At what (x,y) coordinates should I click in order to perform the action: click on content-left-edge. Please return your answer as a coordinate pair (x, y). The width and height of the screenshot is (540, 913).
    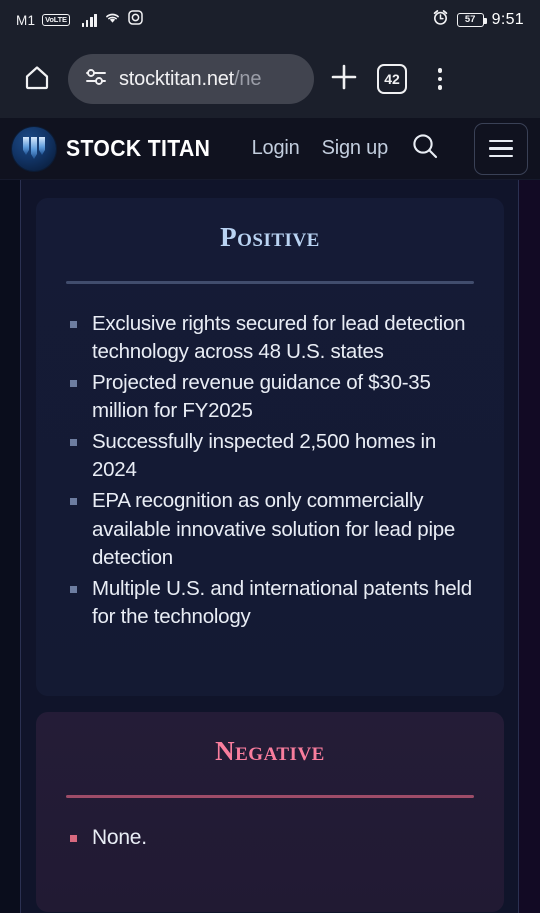
    Looking at the image, I should click on (20, 546).